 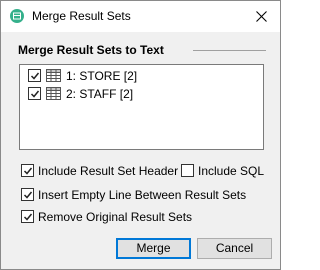 What do you see at coordinates (100, 94) in the screenshot?
I see `result-set-label: 2: STAFF [2]` at bounding box center [100, 94].